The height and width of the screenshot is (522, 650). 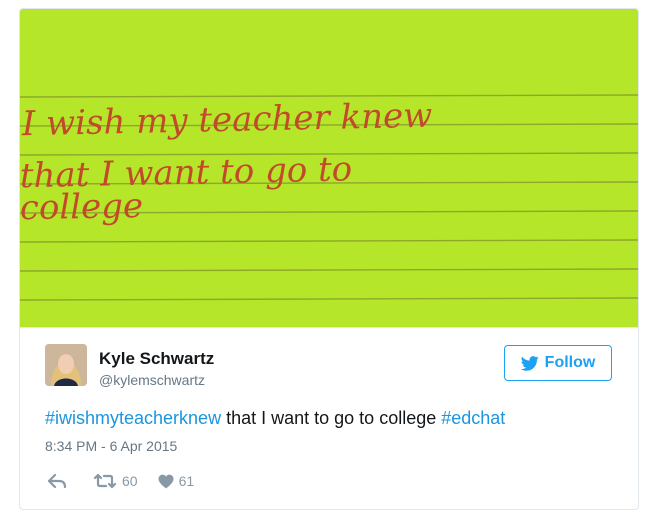 What do you see at coordinates (156, 359) in the screenshot?
I see `user-name: Kyle Schwartz` at bounding box center [156, 359].